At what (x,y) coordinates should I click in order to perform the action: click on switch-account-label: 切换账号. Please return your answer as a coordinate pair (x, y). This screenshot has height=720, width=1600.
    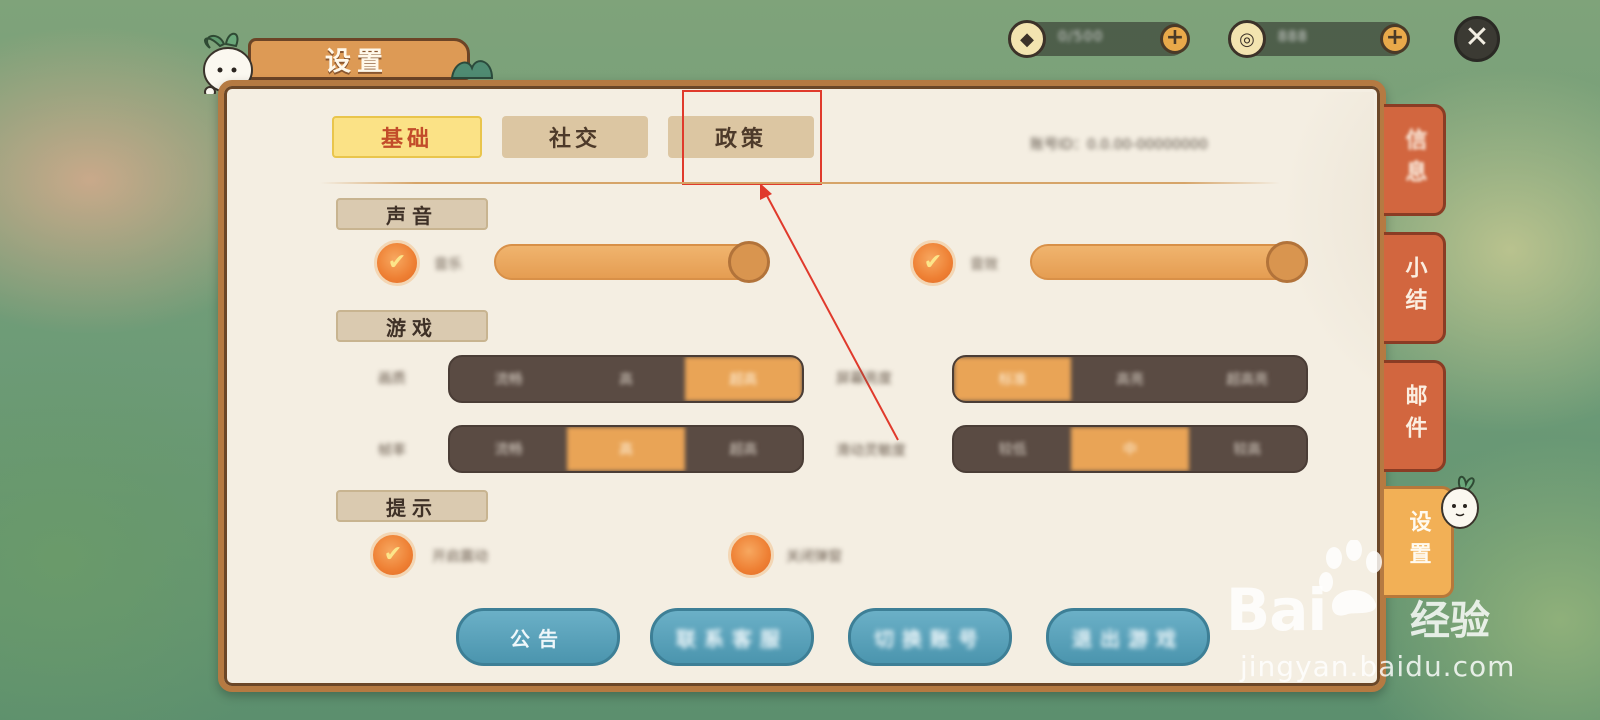
    Looking at the image, I should click on (930, 638).